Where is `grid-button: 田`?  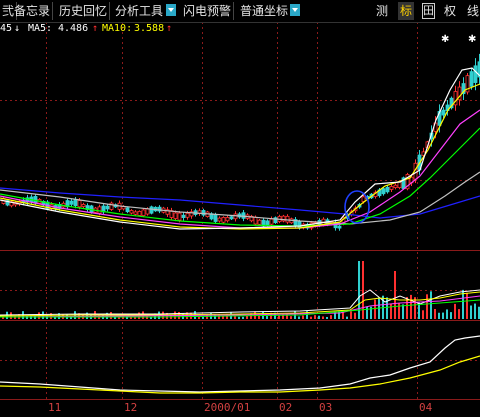 grid-button: 田 is located at coordinates (428, 11).